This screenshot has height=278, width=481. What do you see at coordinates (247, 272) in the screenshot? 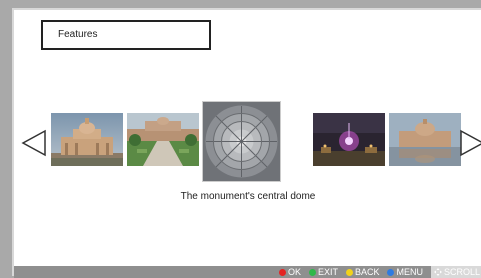
I see `bottom-bar: OK EXIT BACK MENU SCROLL` at bounding box center [247, 272].